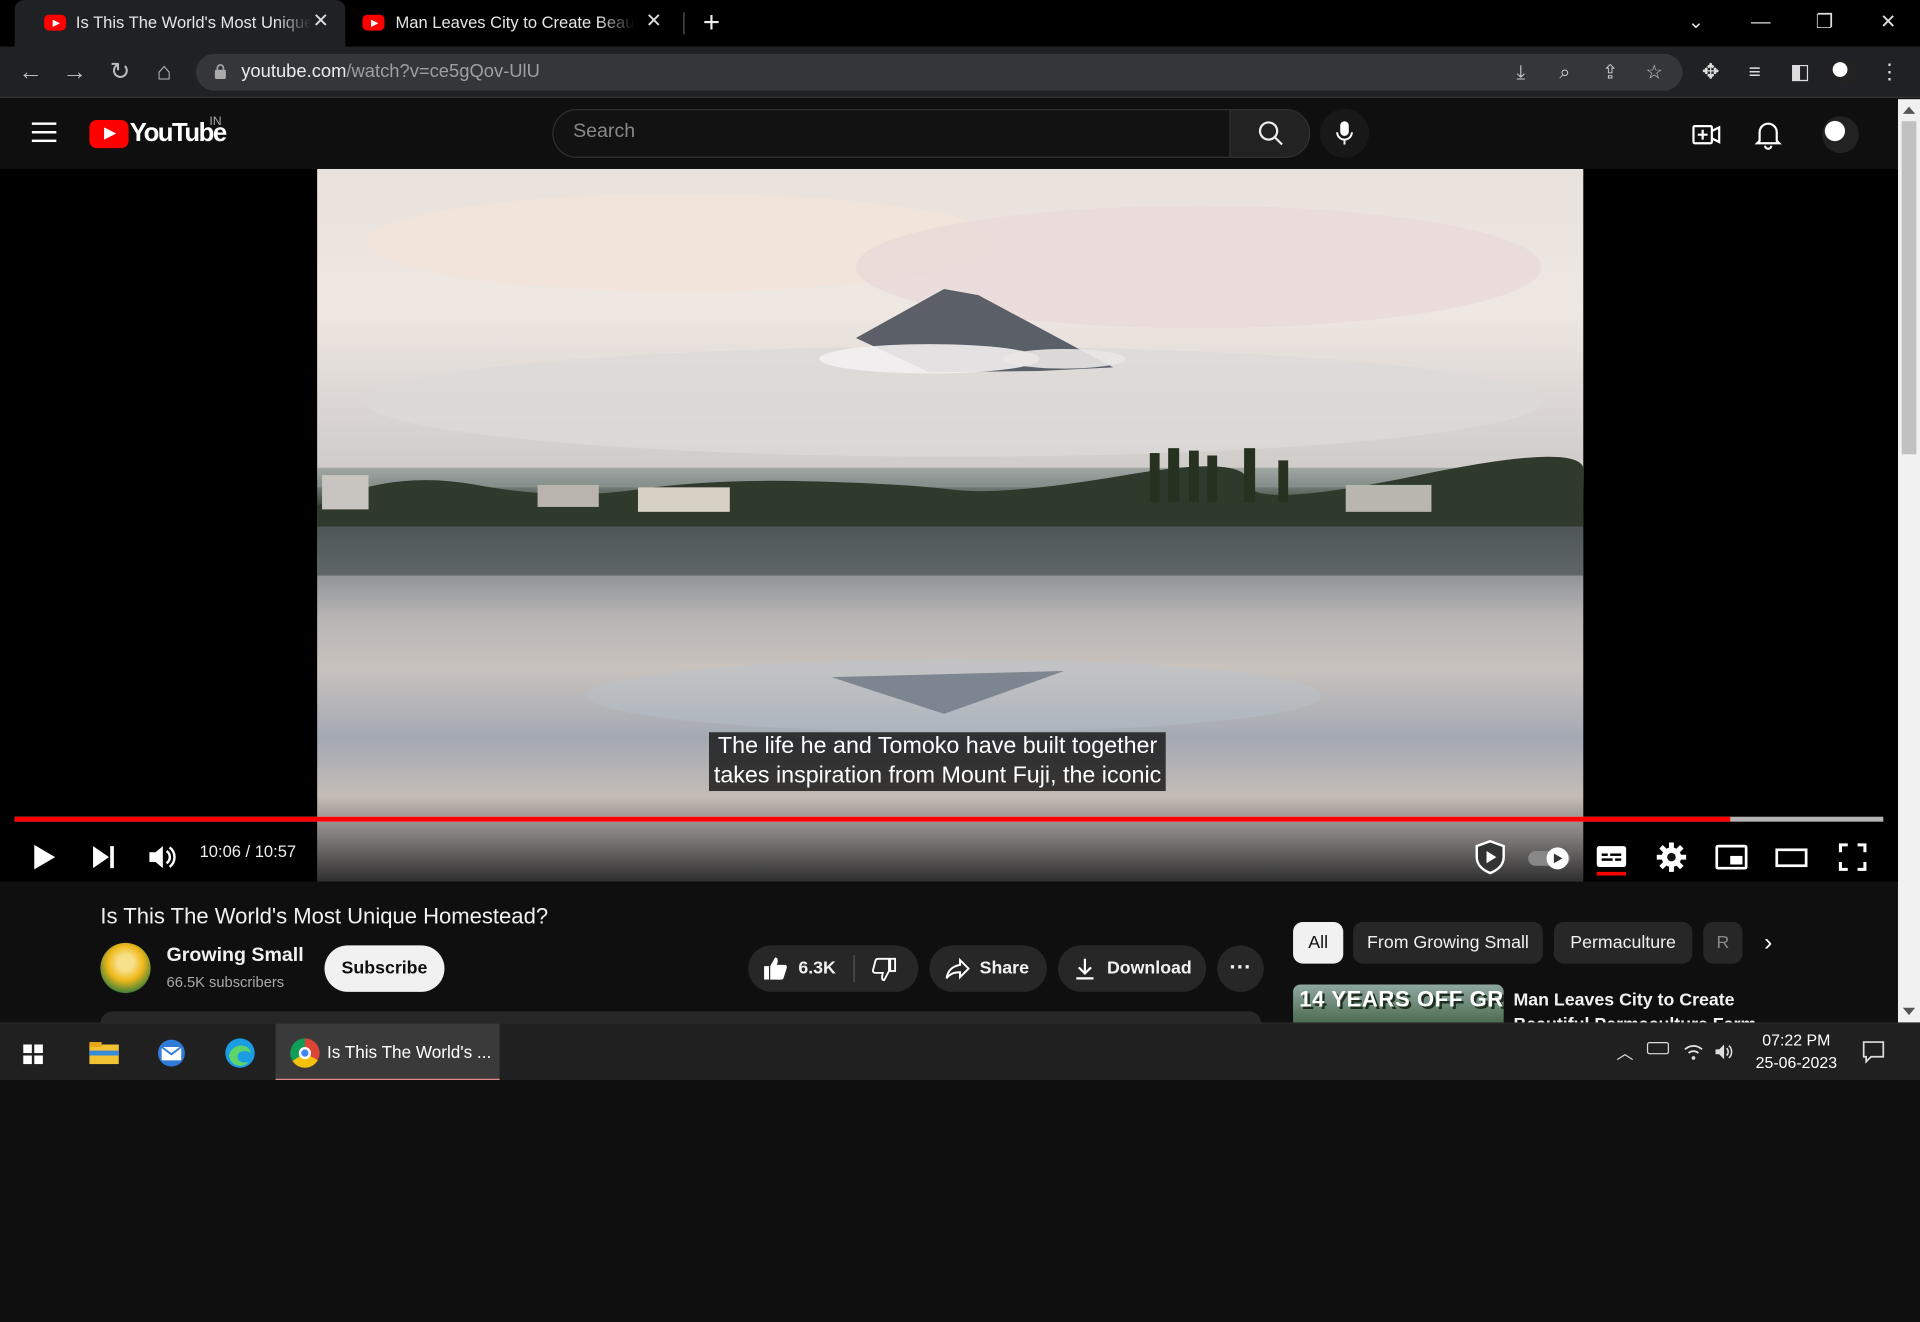  What do you see at coordinates (1723, 943) in the screenshot?
I see `chip-truncated: R` at bounding box center [1723, 943].